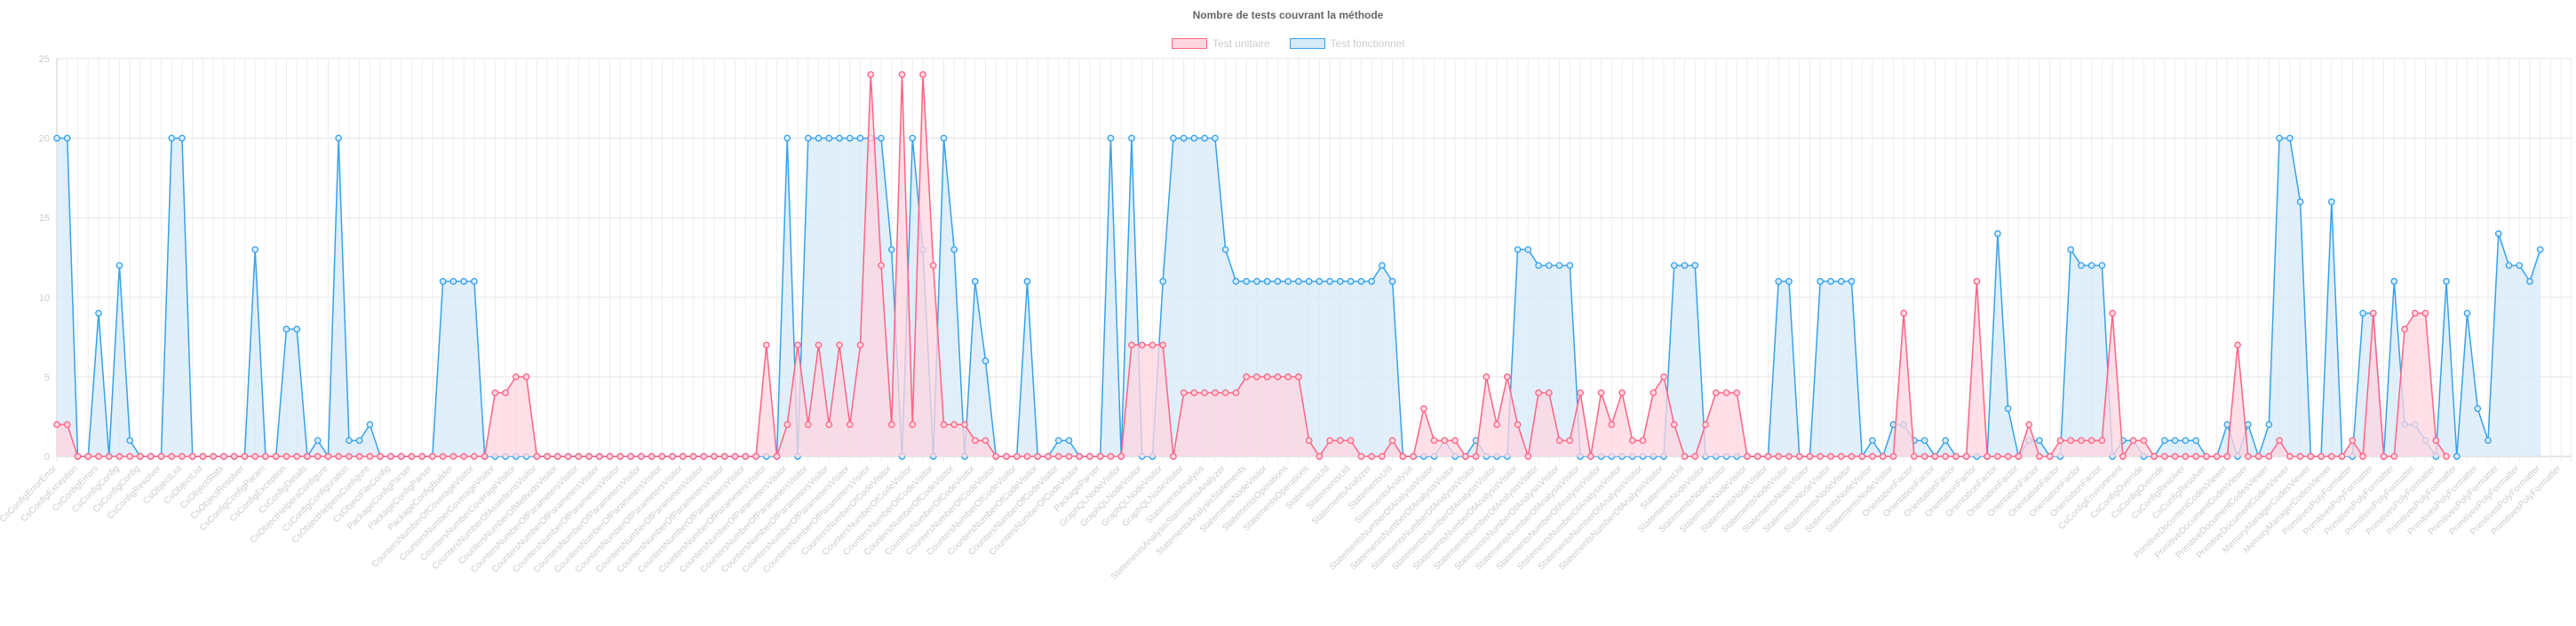  I want to click on legend: Test unitaire Test fonctionnel, so click(1288, 43).